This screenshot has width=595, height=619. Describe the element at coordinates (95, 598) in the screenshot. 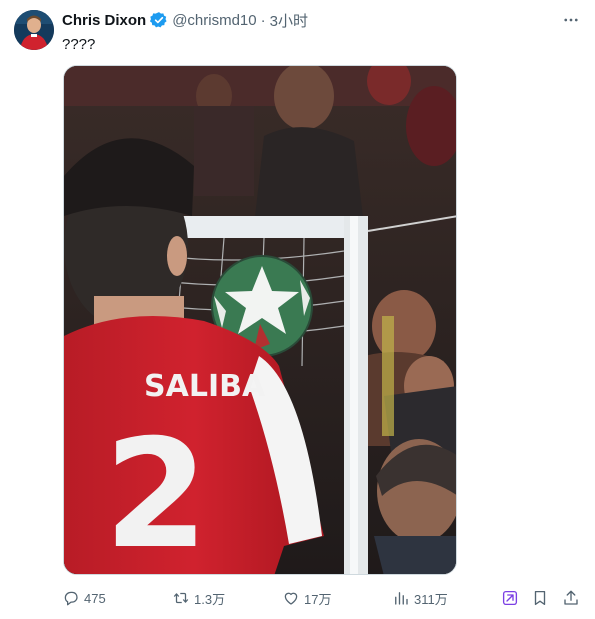

I see `reply-count: 475` at that location.